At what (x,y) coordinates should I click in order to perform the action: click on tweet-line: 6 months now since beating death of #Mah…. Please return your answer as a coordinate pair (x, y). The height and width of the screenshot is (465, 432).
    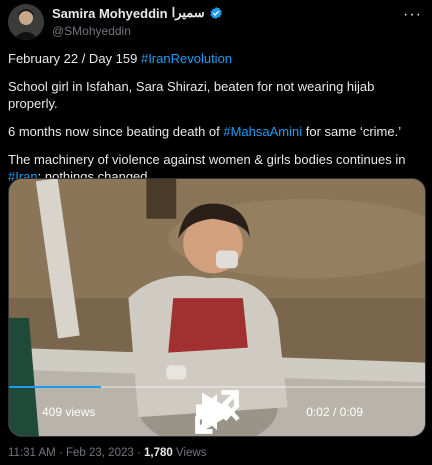
    Looking at the image, I should click on (205, 131).